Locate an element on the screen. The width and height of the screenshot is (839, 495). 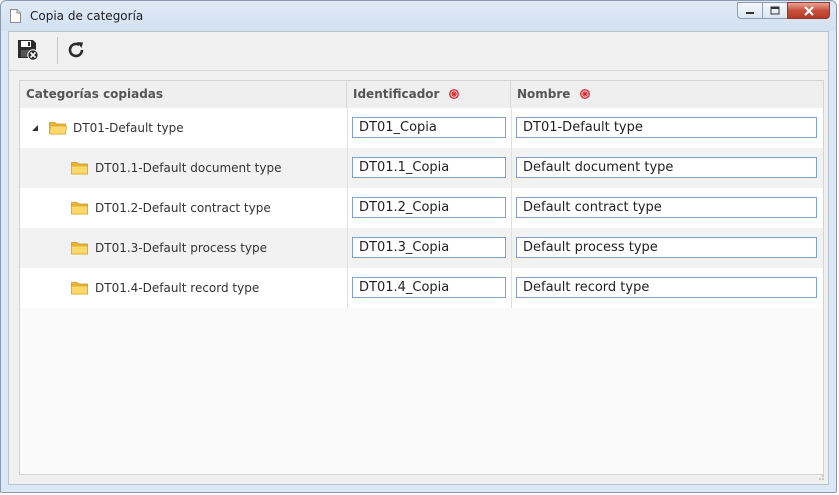
save-close-button is located at coordinates (28, 50).